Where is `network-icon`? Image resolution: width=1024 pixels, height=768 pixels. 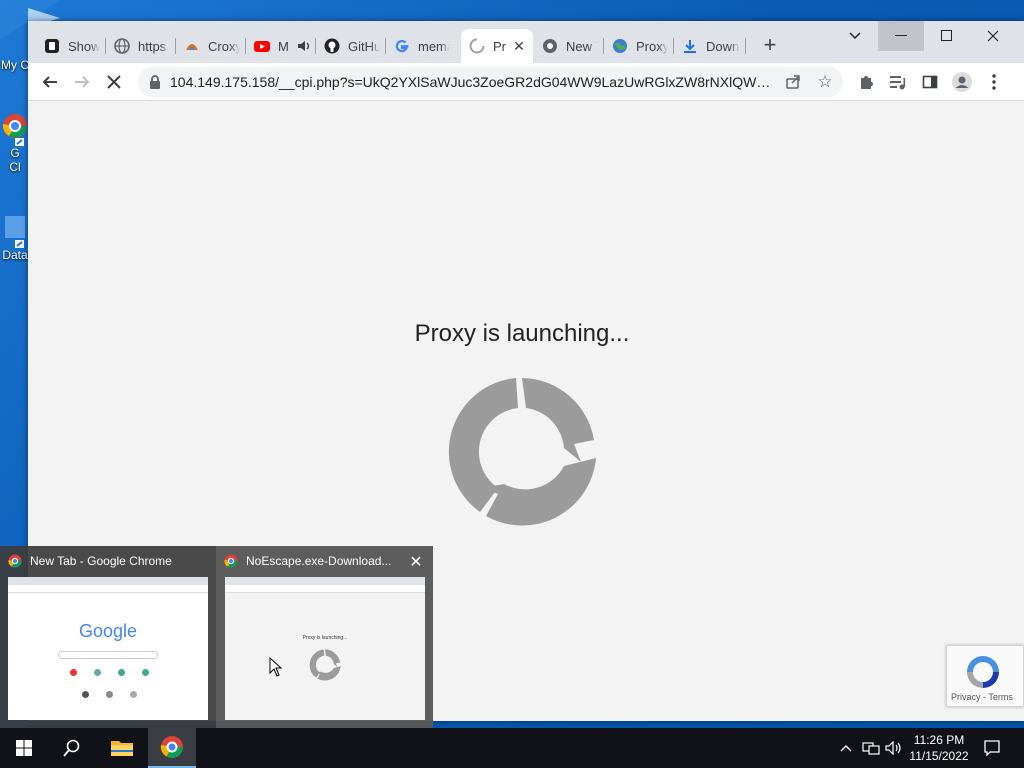
network-icon is located at coordinates (871, 748).